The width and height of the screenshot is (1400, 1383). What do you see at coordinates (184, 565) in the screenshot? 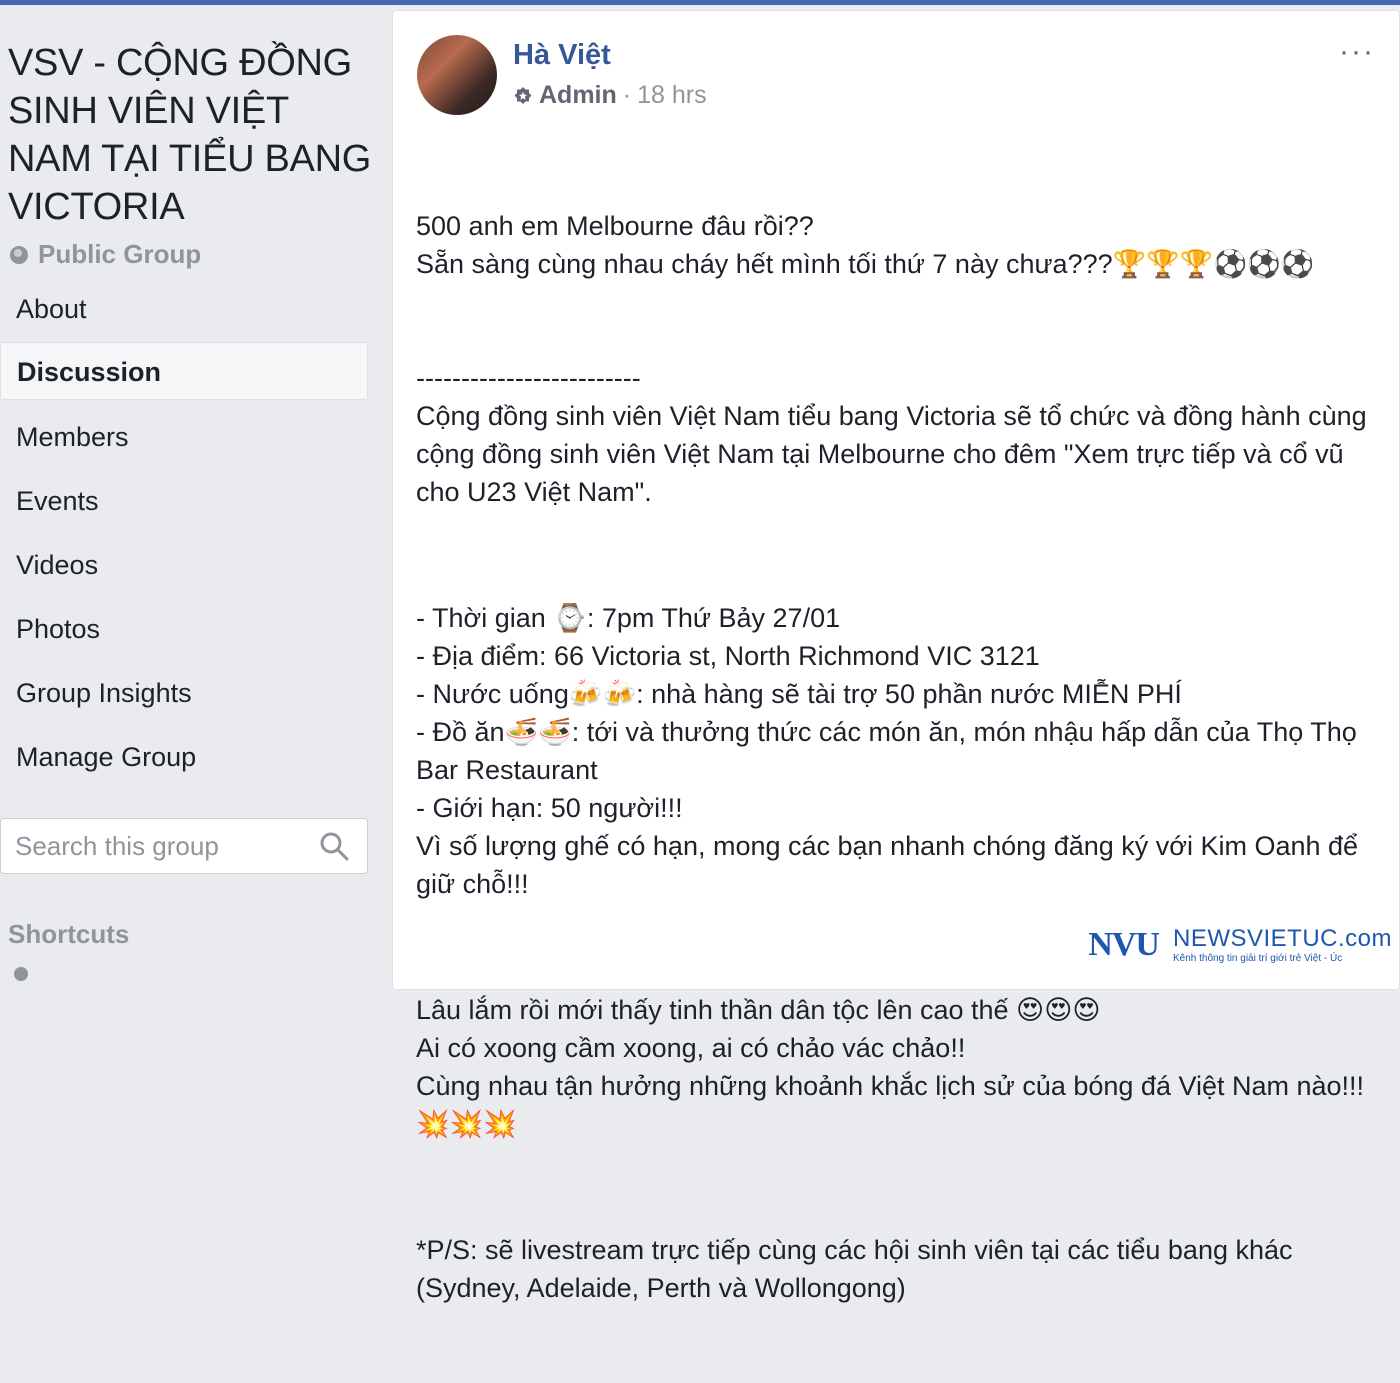
I see `sidebar-item-videos: Videos` at bounding box center [184, 565].